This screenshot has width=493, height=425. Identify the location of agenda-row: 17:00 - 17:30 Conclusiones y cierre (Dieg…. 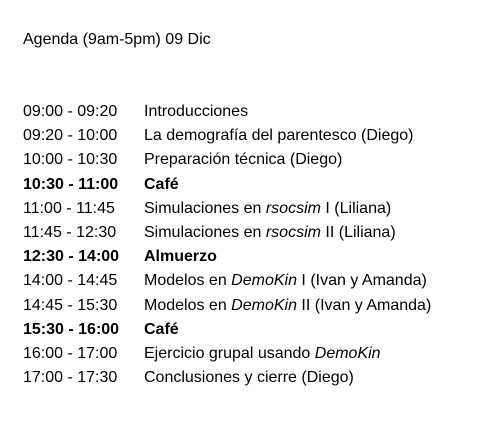
(227, 378).